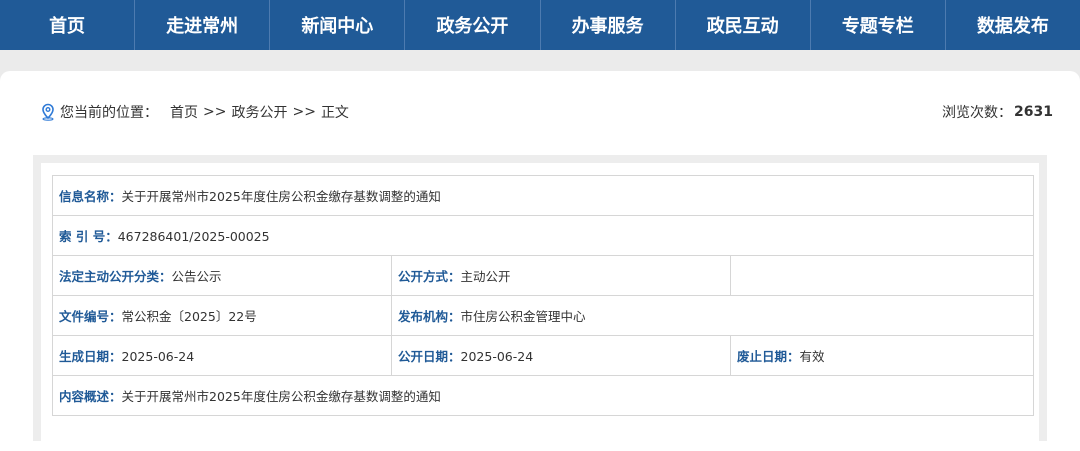 The height and width of the screenshot is (451, 1080). Describe the element at coordinates (338, 25) in the screenshot. I see `nav-news-center: 新闻中心` at that location.